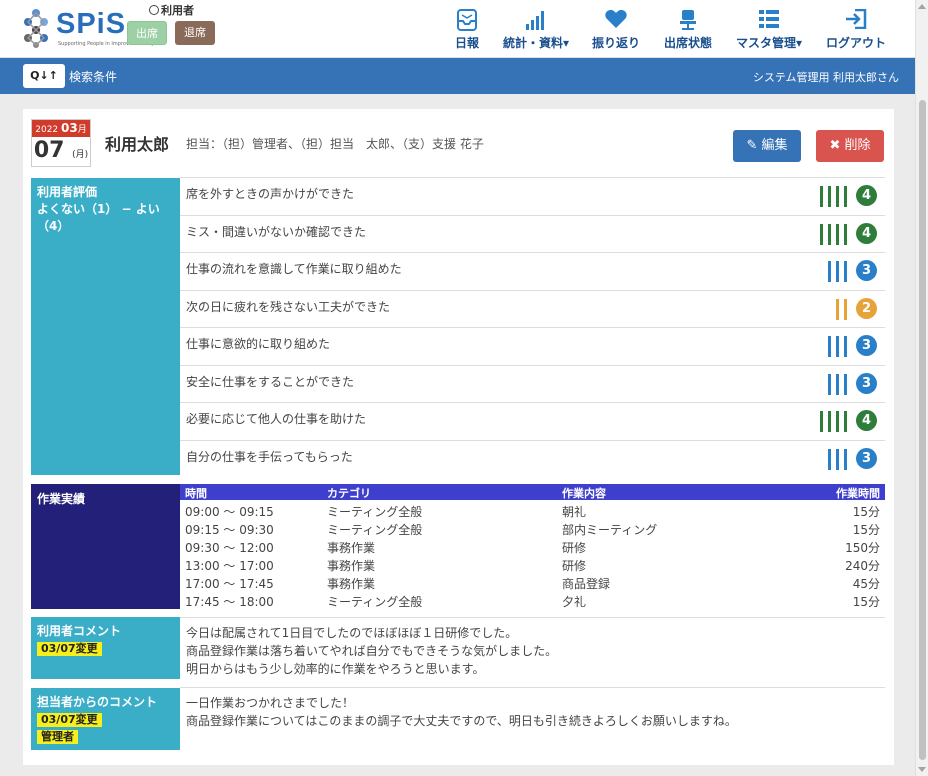 This screenshot has height=776, width=928. I want to click on work-content: 夕礼, so click(574, 602).